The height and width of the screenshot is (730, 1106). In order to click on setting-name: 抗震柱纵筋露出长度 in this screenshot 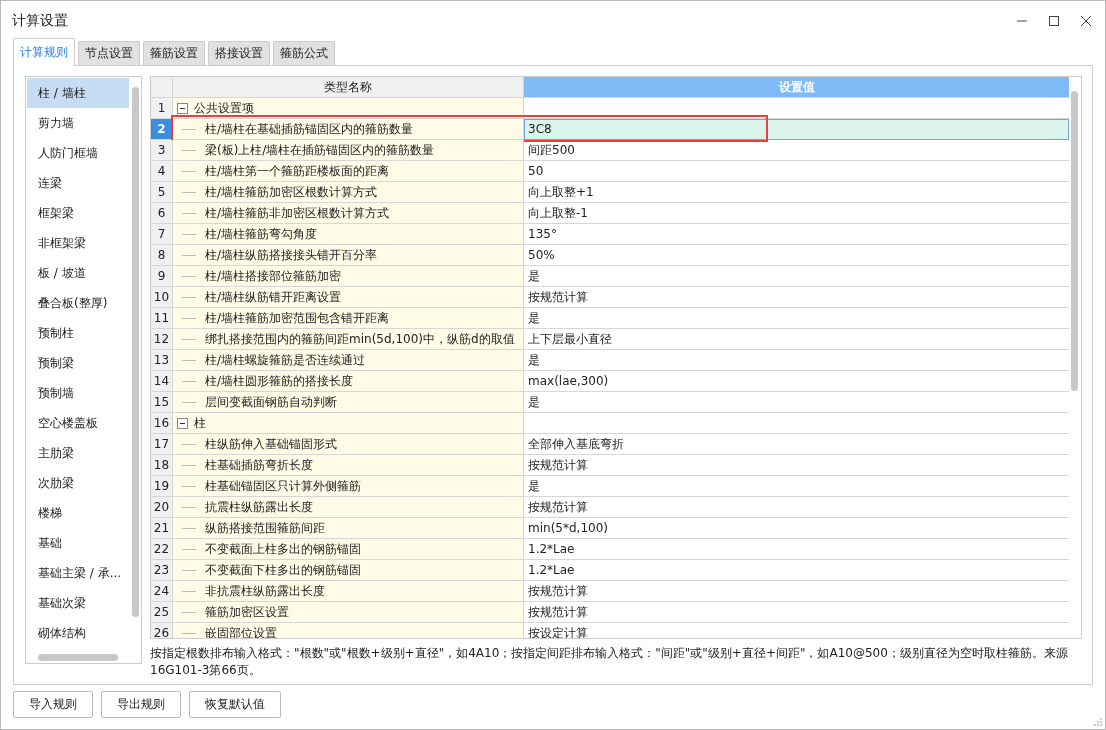, I will do `click(259, 507)`.